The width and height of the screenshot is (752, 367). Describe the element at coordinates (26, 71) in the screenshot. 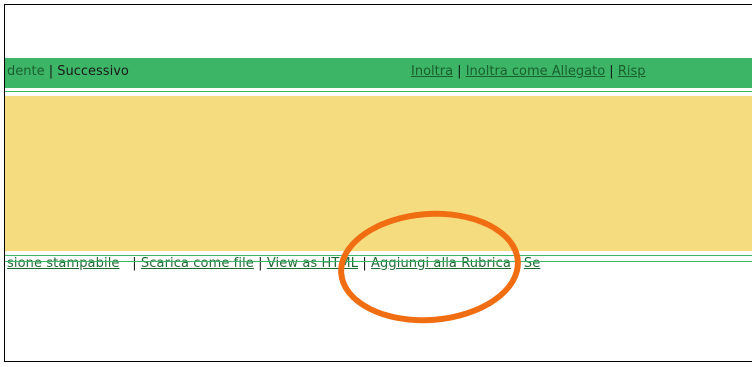

I see `previous-link: dente` at that location.